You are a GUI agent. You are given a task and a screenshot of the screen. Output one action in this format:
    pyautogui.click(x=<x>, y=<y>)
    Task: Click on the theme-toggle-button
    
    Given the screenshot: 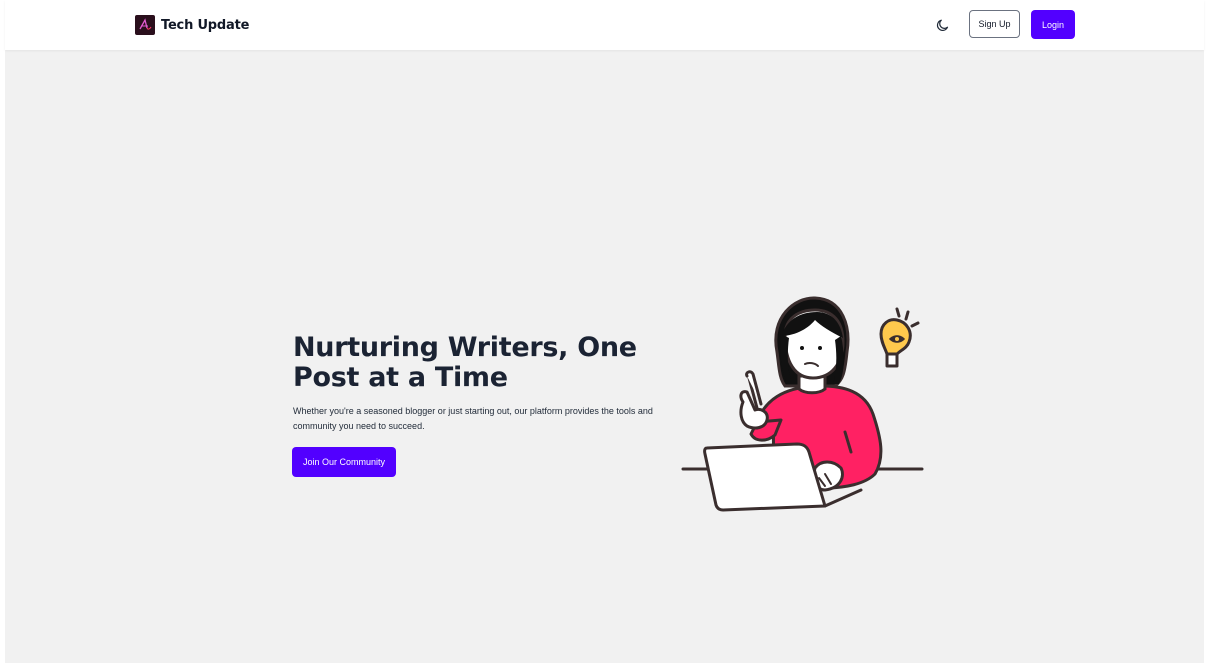 What is the action you would take?
    pyautogui.click(x=943, y=25)
    